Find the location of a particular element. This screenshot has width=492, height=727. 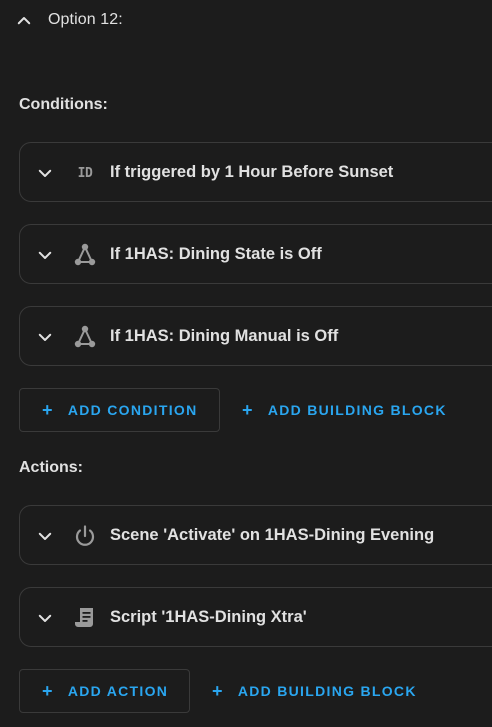

condition-label: If 1HAS: Dining Manual is Off is located at coordinates (224, 336).